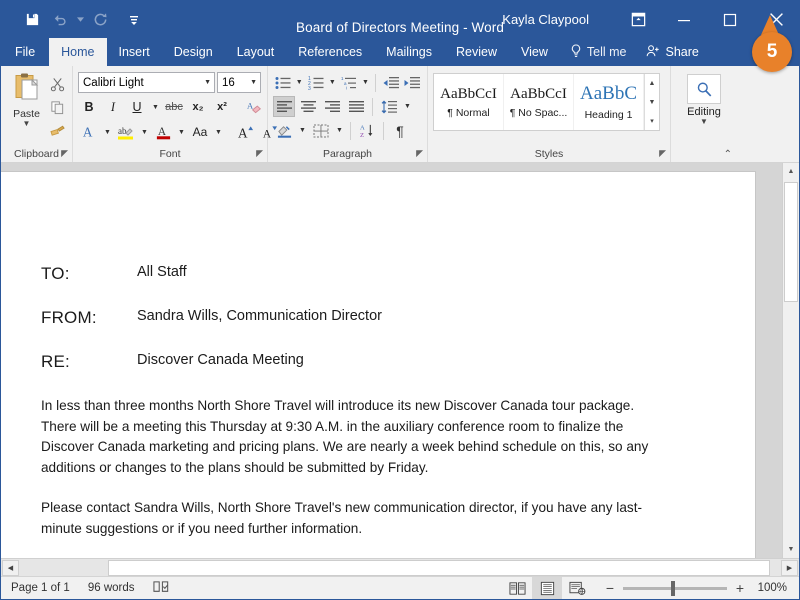  Describe the element at coordinates (174, 107) in the screenshot. I see `strikethrough-button: abc` at that location.